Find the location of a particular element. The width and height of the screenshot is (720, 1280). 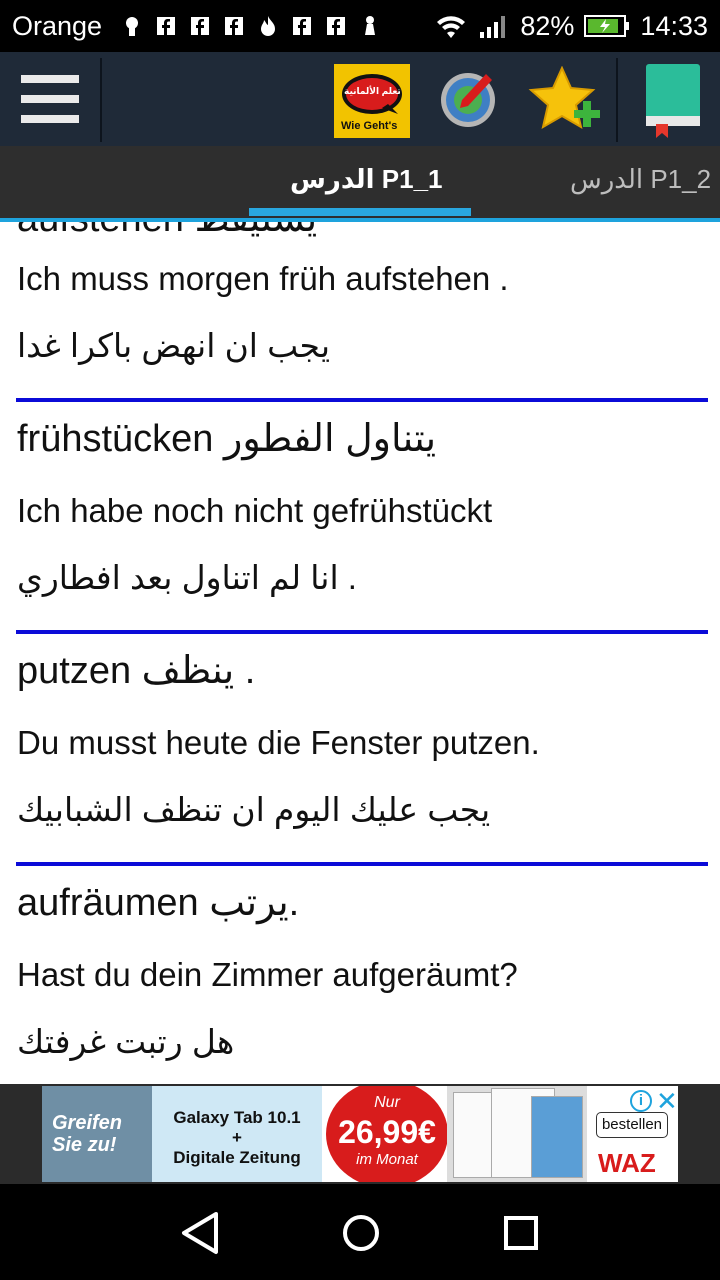

compass-pencil-icon is located at coordinates (468, 100).